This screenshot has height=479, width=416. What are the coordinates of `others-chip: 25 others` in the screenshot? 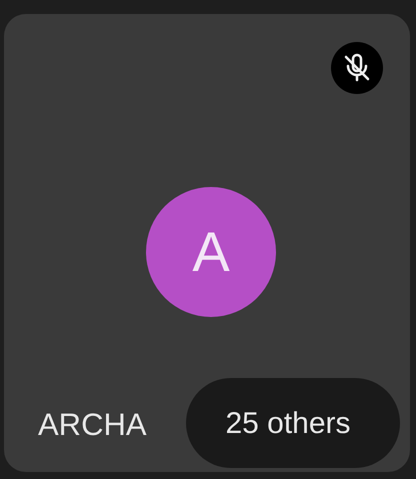 It's located at (293, 423).